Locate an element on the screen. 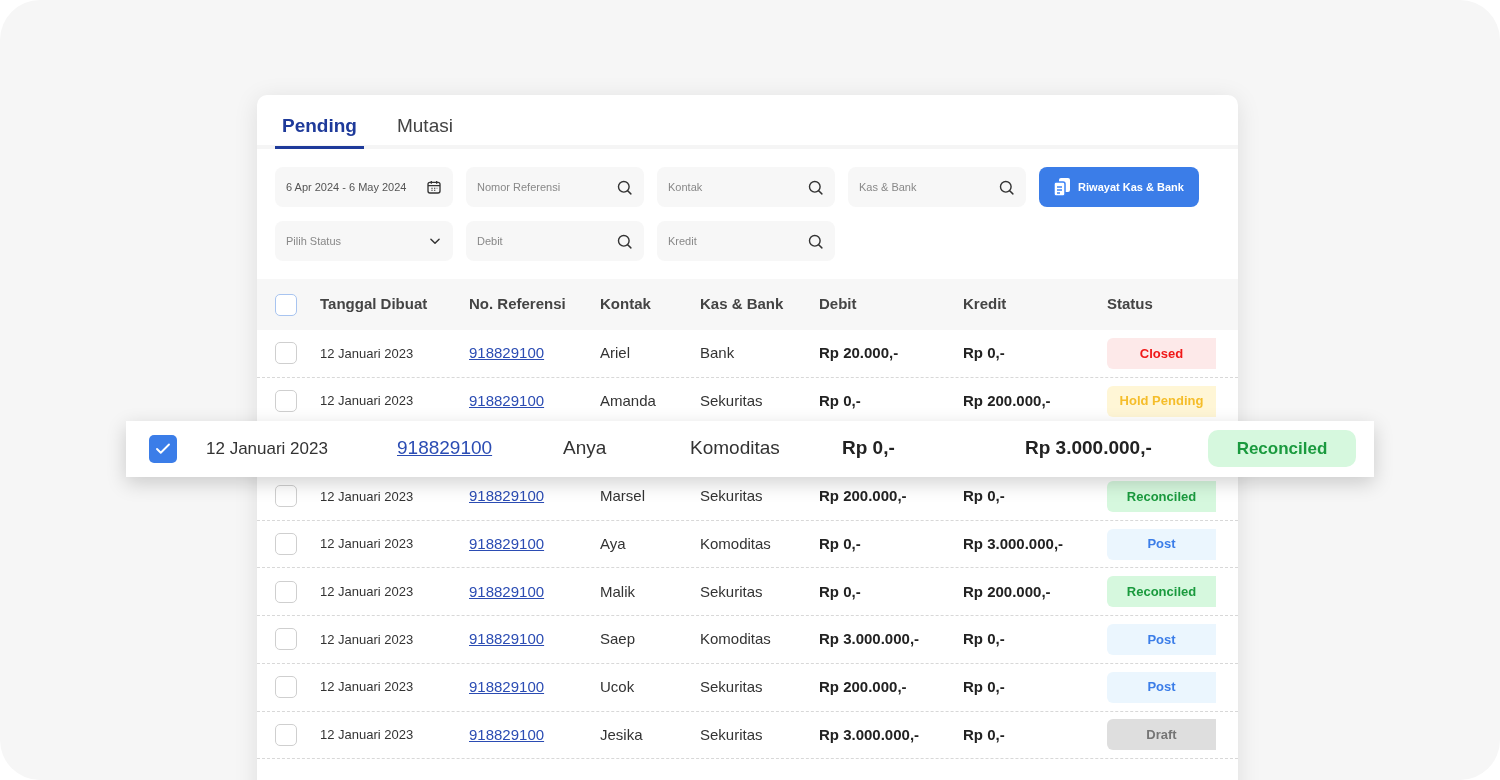 Image resolution: width=1500 pixels, height=780 pixels. column-header: Debit is located at coordinates (838, 304).